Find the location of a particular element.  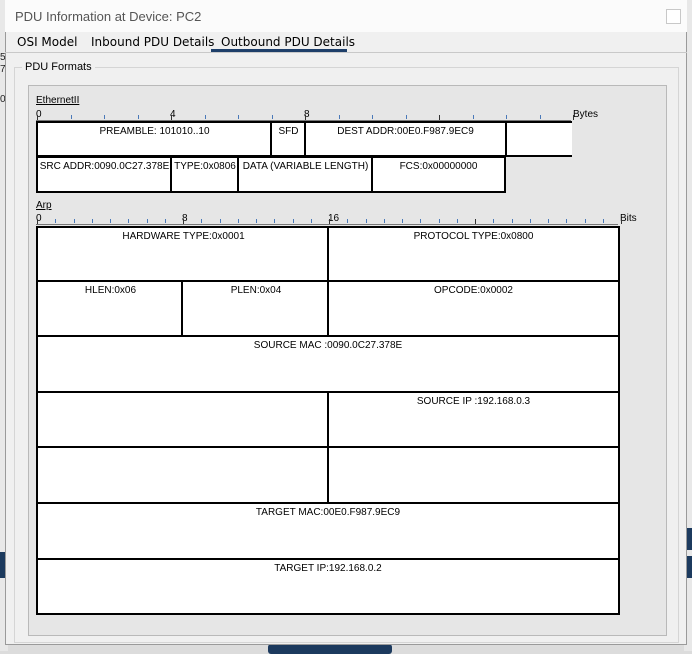

ruler-unit: Bytes is located at coordinates (586, 114).